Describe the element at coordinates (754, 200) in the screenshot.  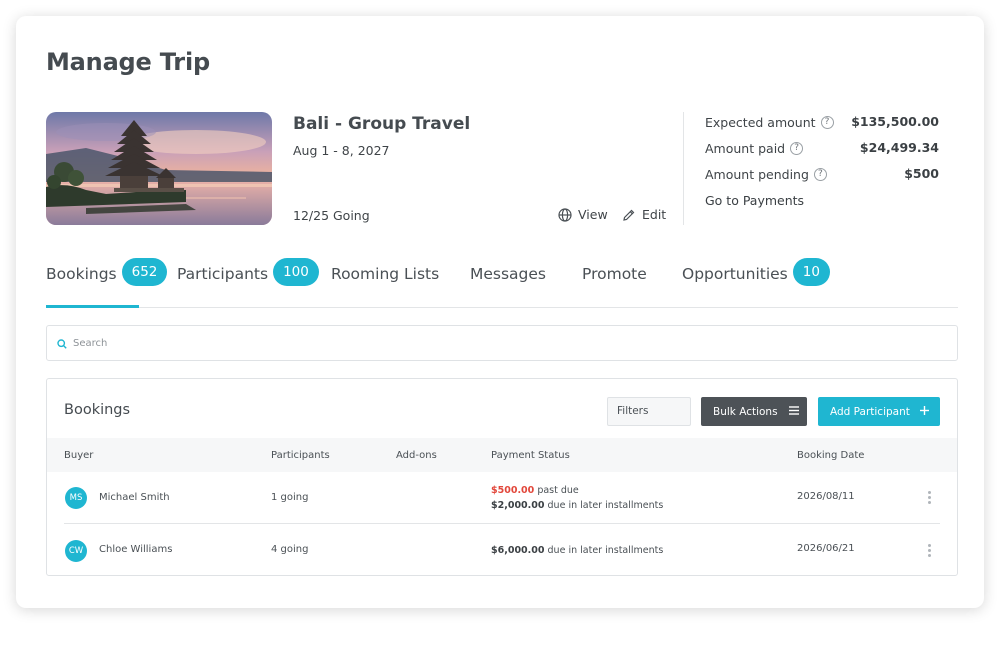
I see `go-to-payments-link: Go to Payments` at that location.